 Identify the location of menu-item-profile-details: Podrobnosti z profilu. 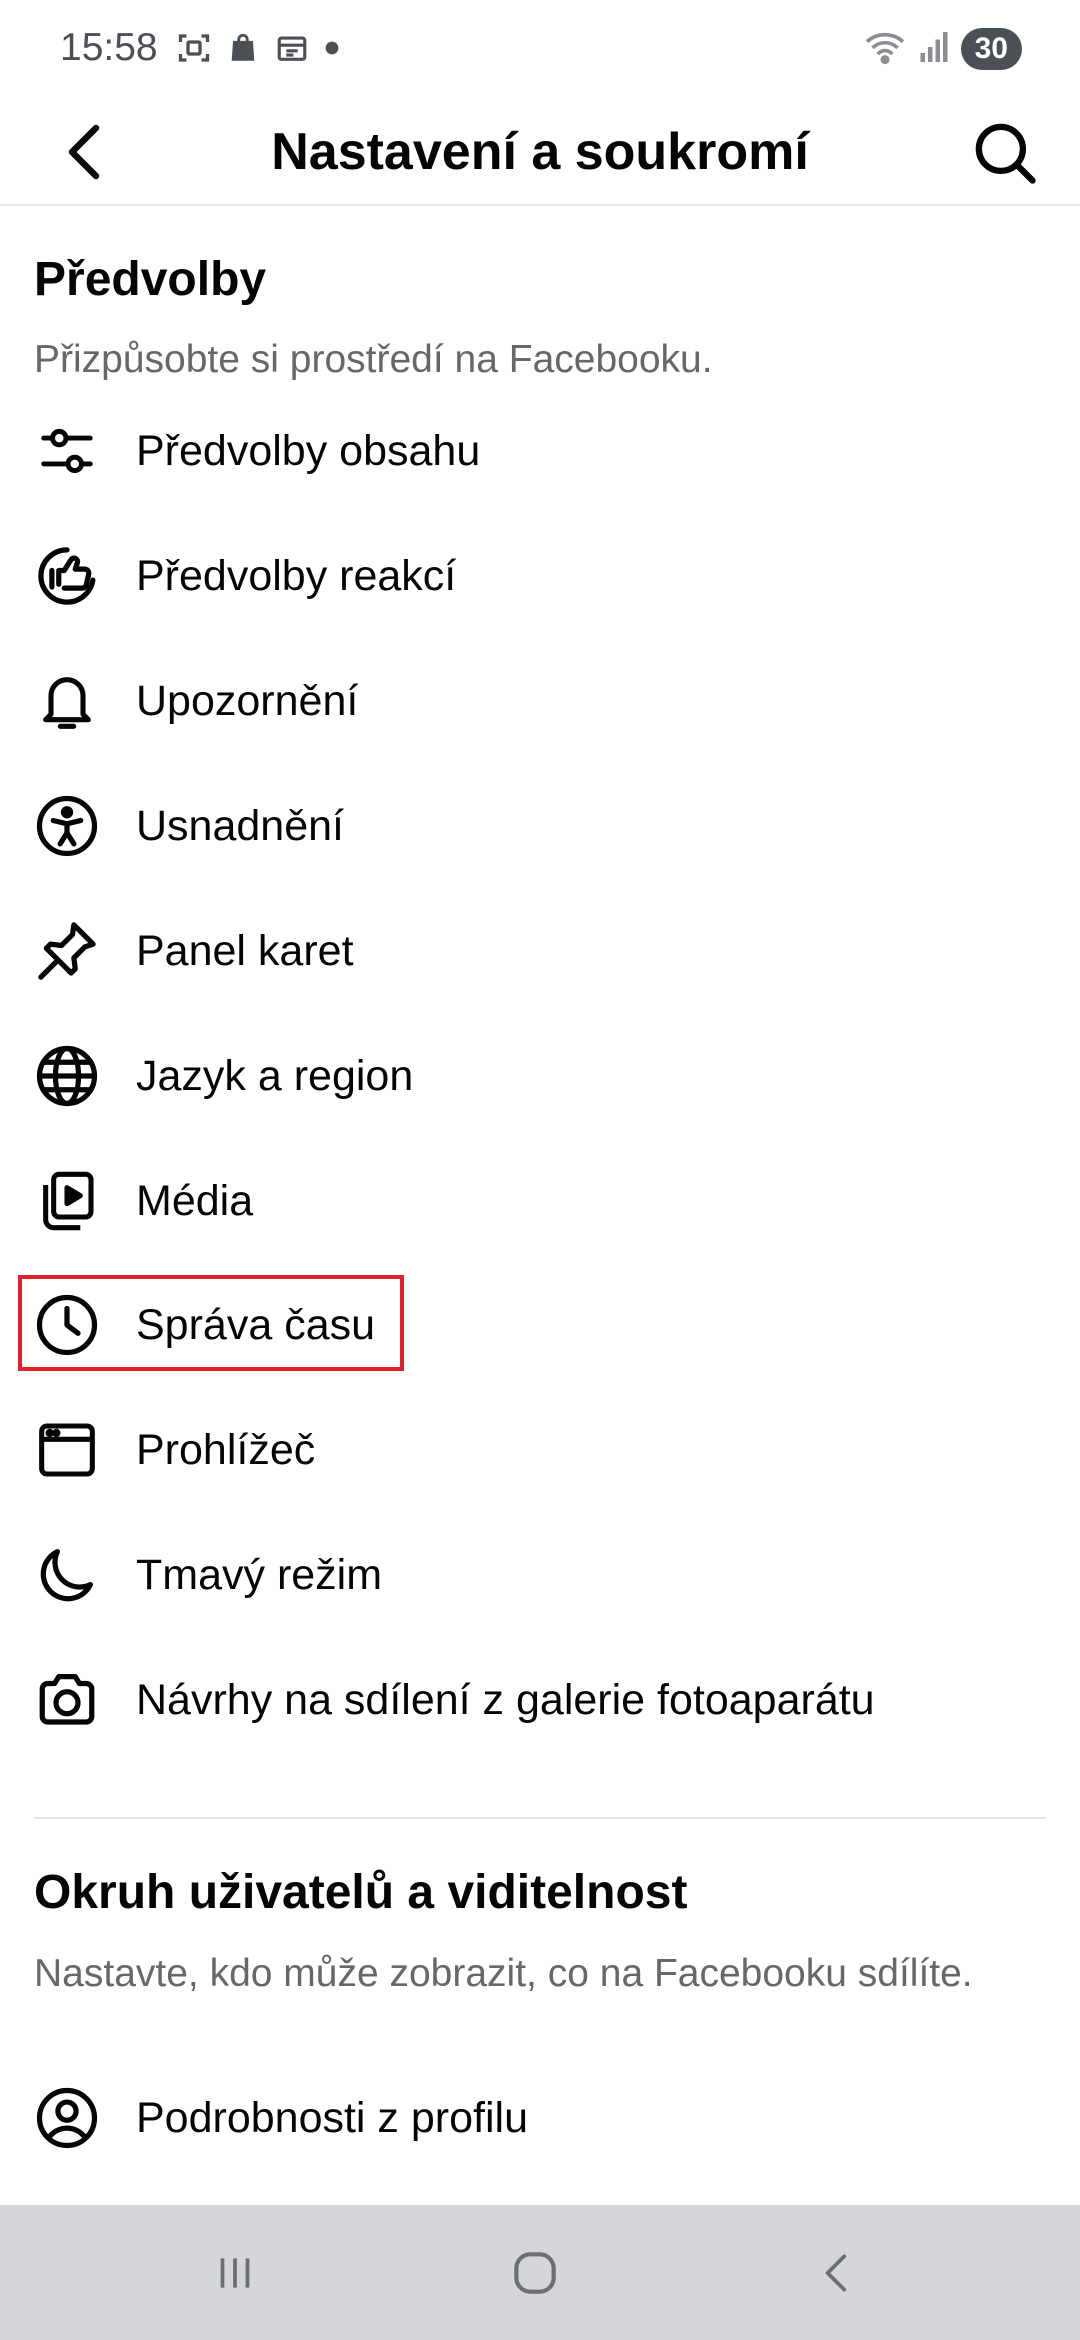
(540, 2117).